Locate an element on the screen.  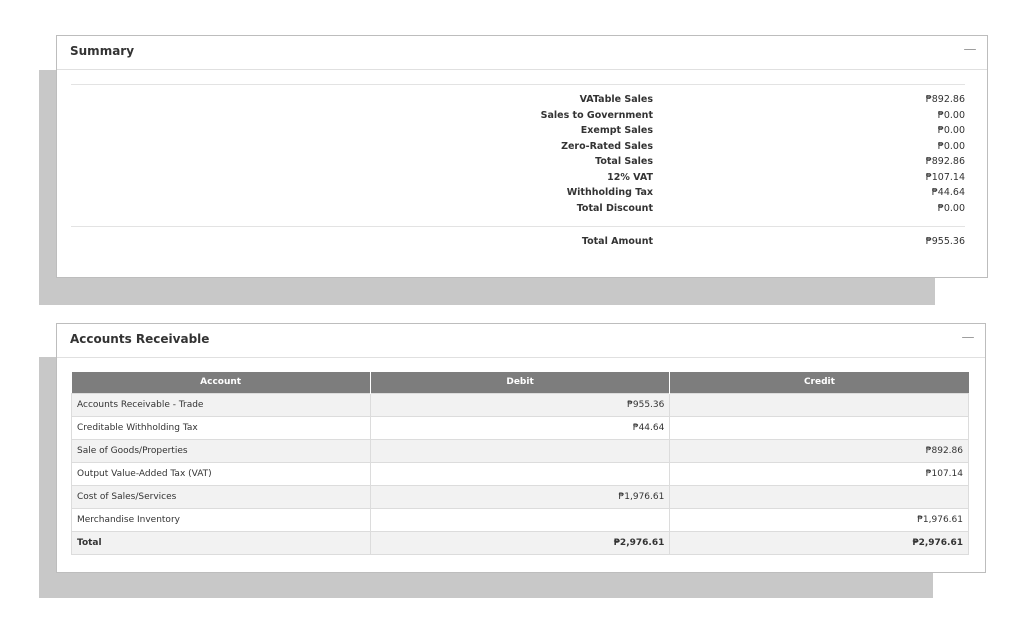
table-row: Creditable Withholding Tax ₱44.64 is located at coordinates (520, 427).